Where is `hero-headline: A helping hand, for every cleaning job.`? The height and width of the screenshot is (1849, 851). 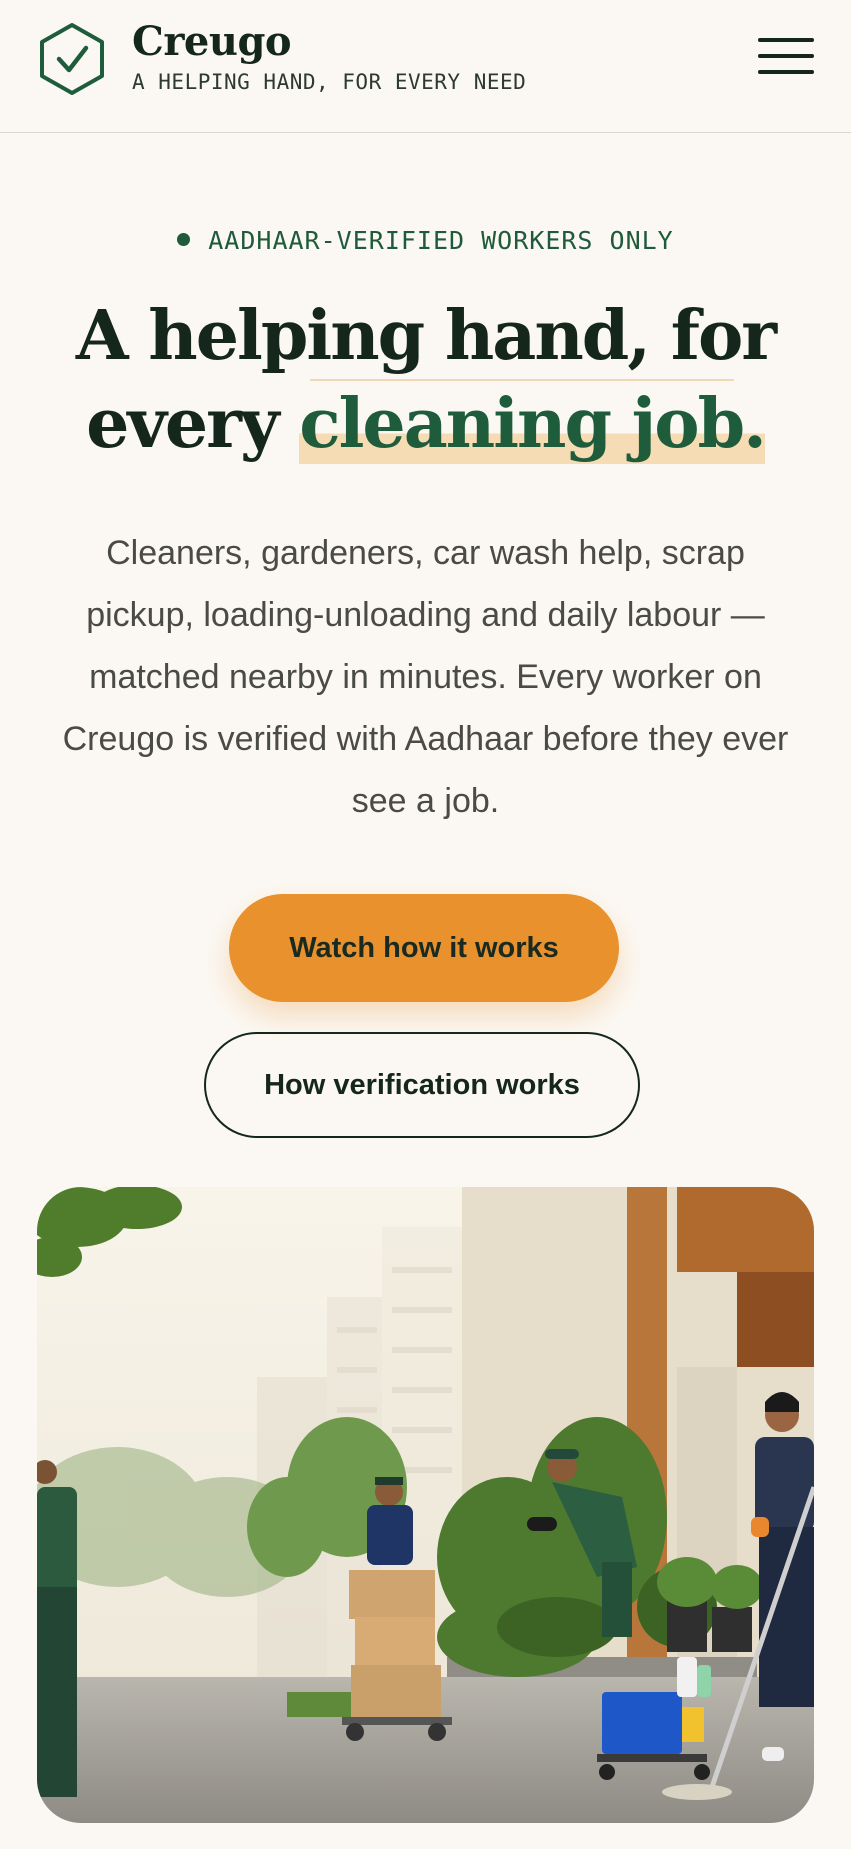 hero-headline: A helping hand, for every cleaning job. is located at coordinates (425, 380).